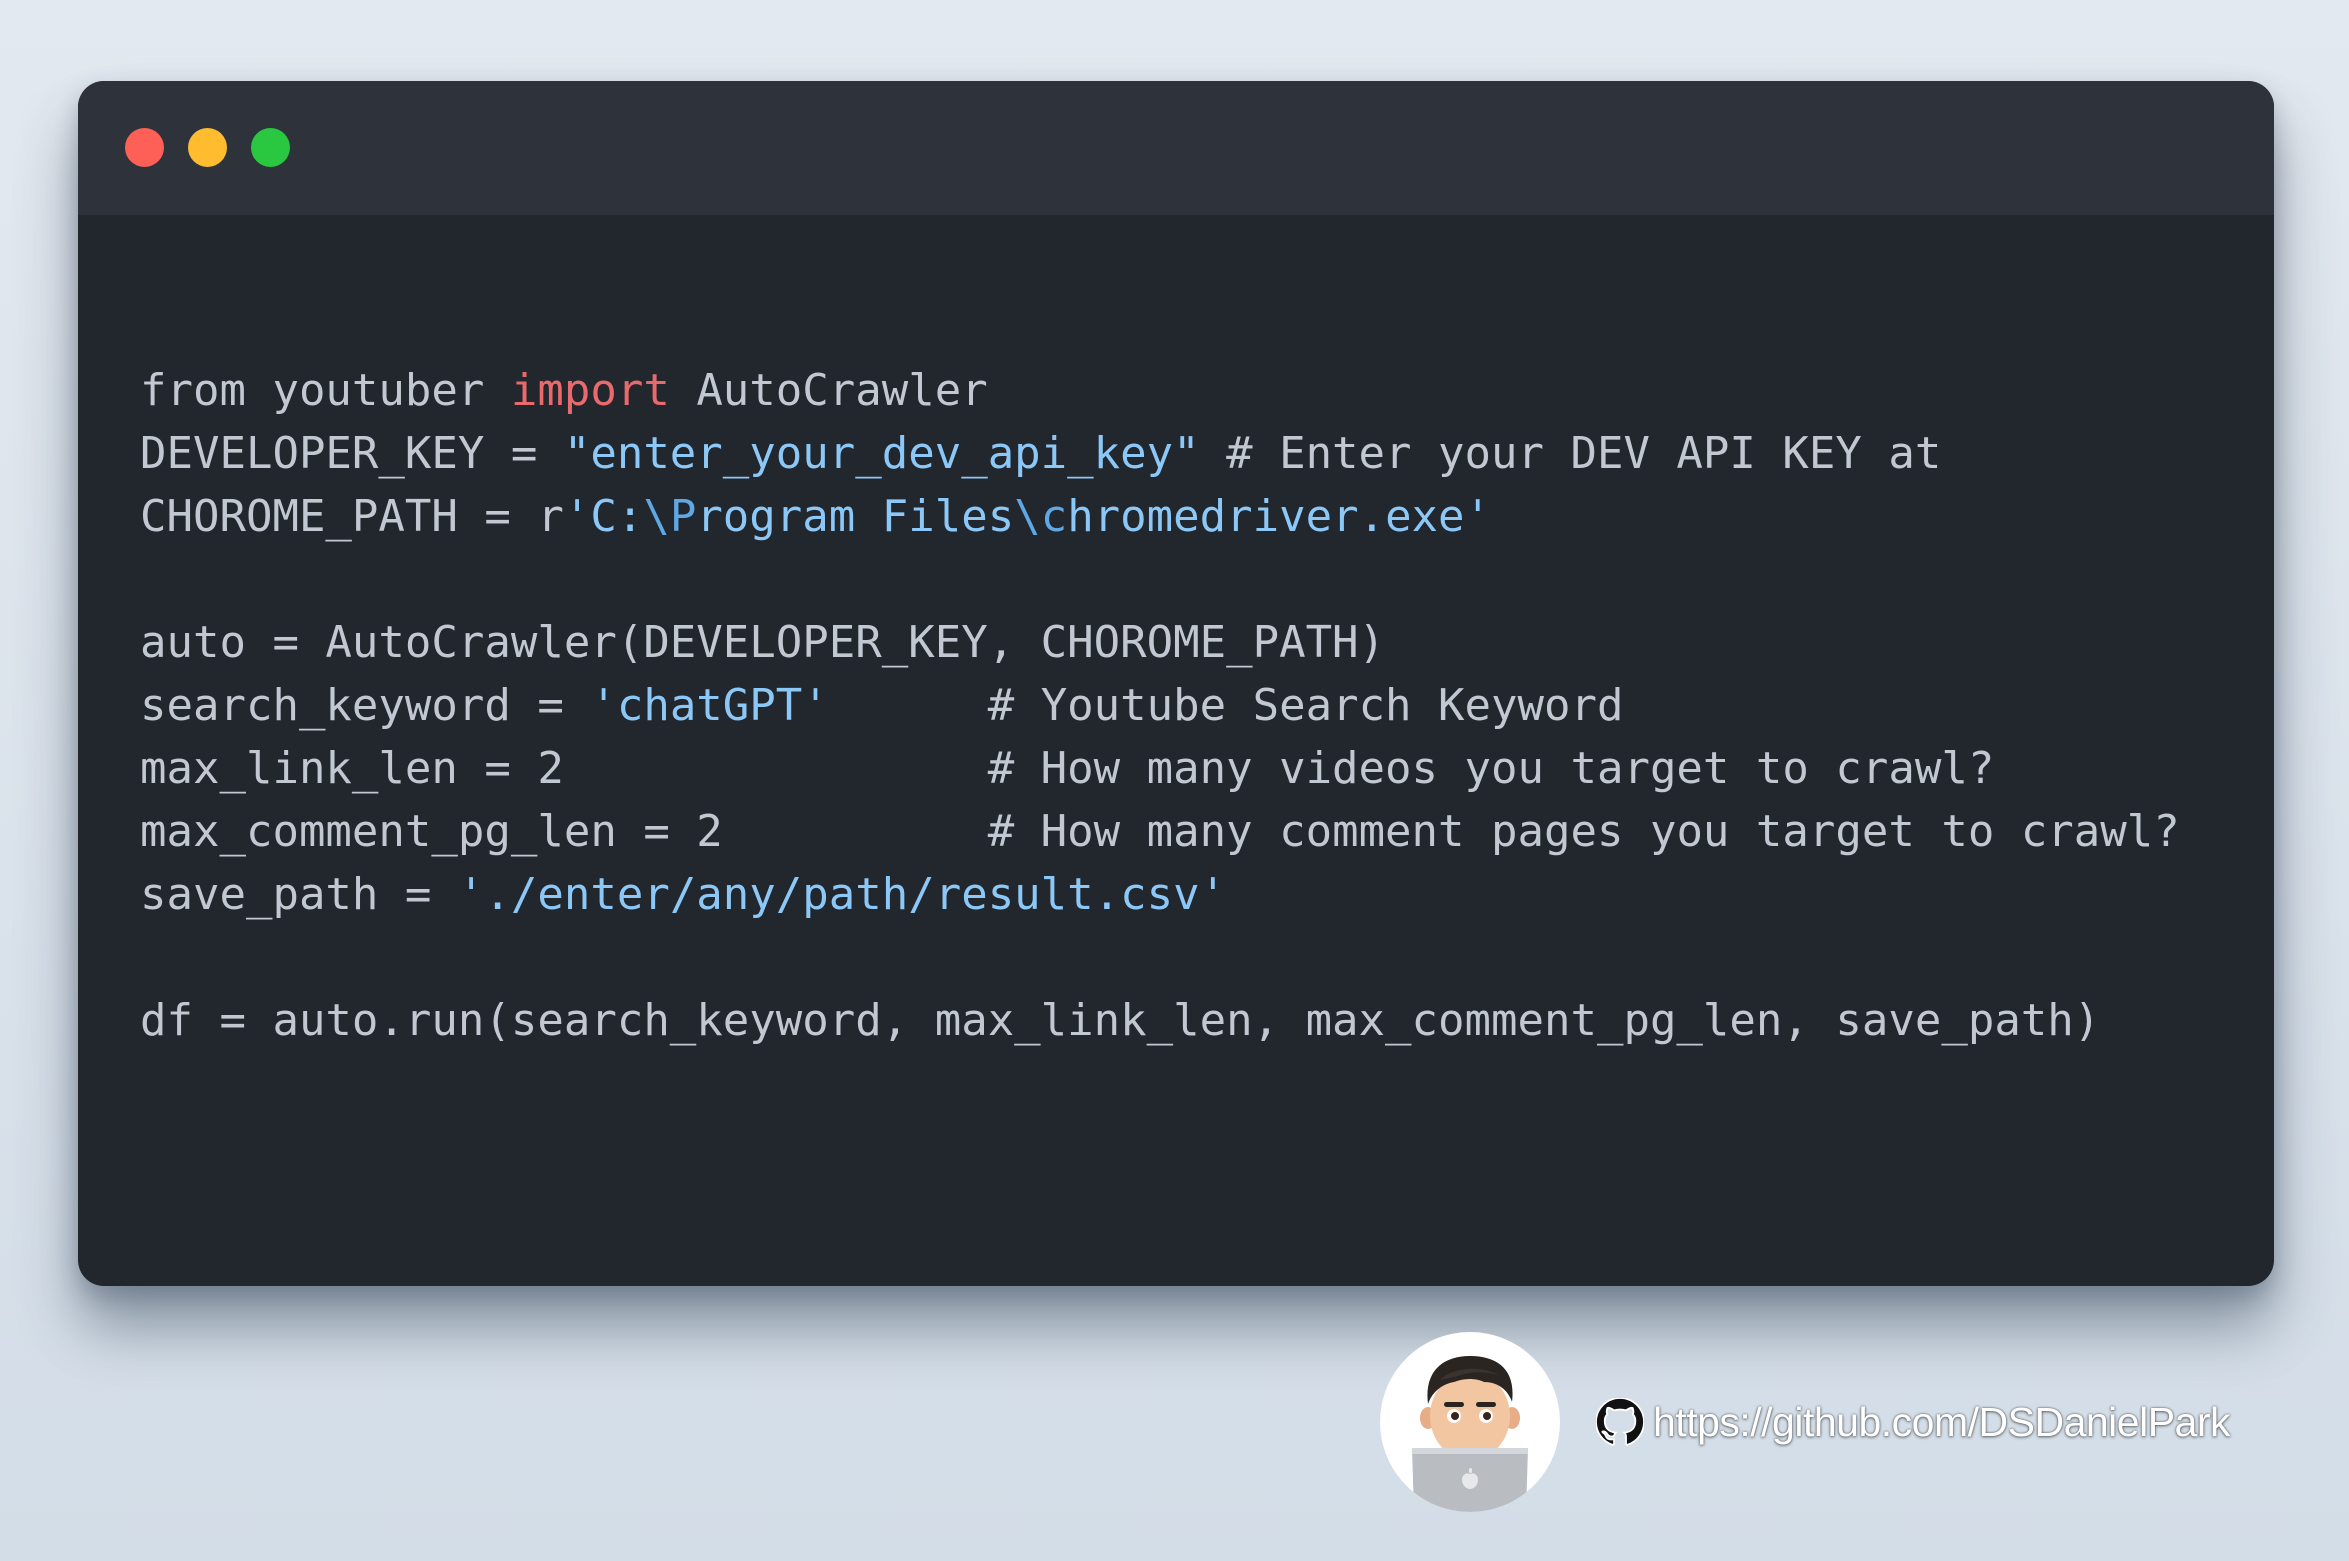 This screenshot has height=1561, width=2349. What do you see at coordinates (1226, 705) in the screenshot?
I see `code-token-cmt: # Youtube Search Keyword` at bounding box center [1226, 705].